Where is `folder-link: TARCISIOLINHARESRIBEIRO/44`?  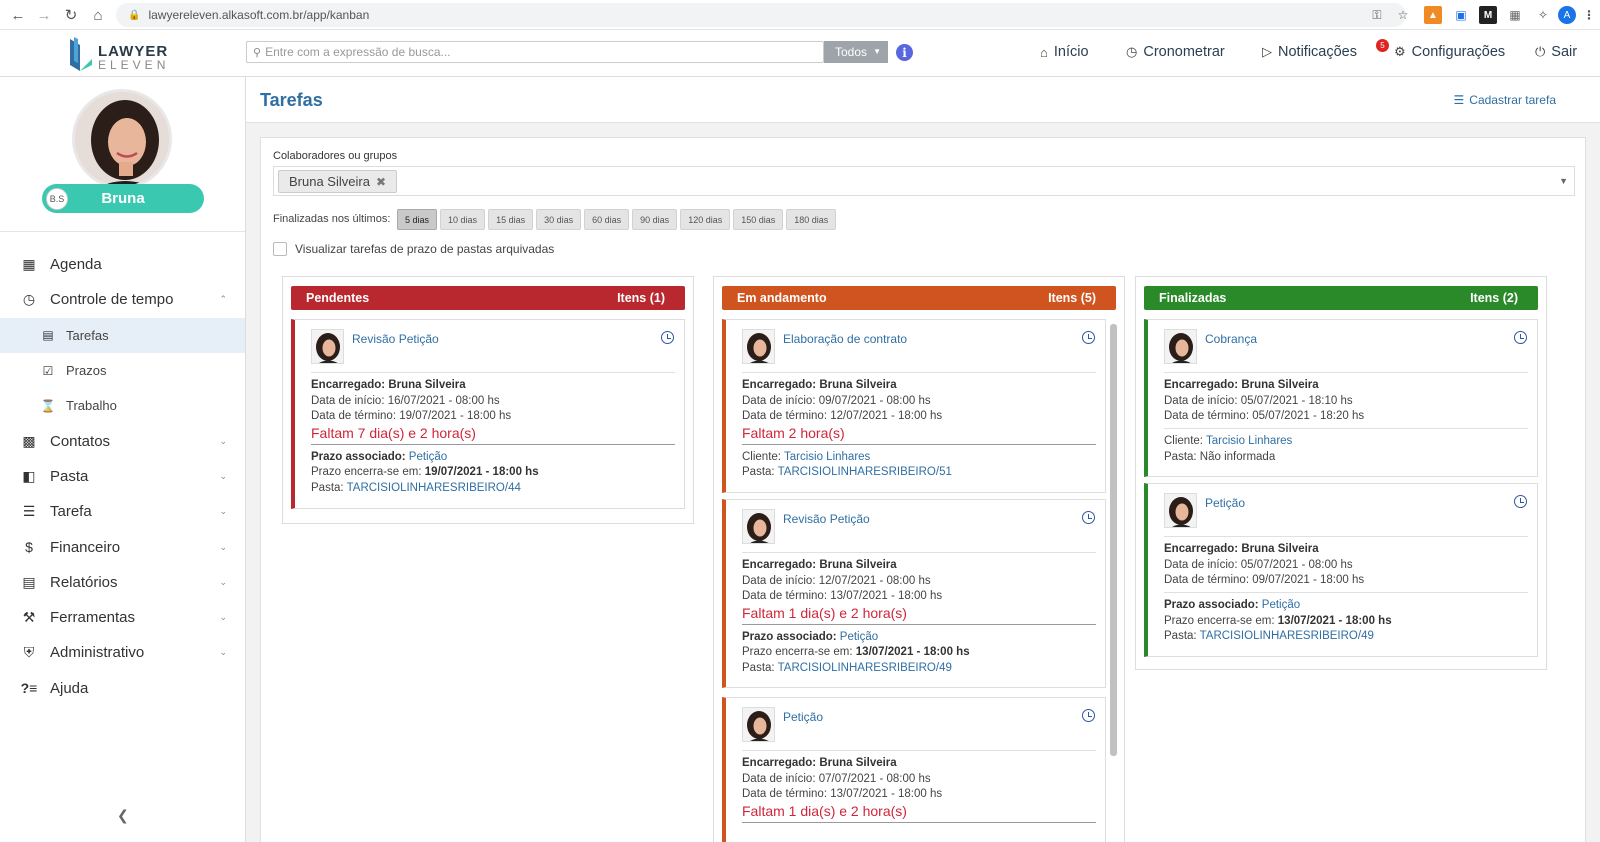
folder-link: TARCISIOLINHARESRIBEIRO/44 is located at coordinates (434, 488).